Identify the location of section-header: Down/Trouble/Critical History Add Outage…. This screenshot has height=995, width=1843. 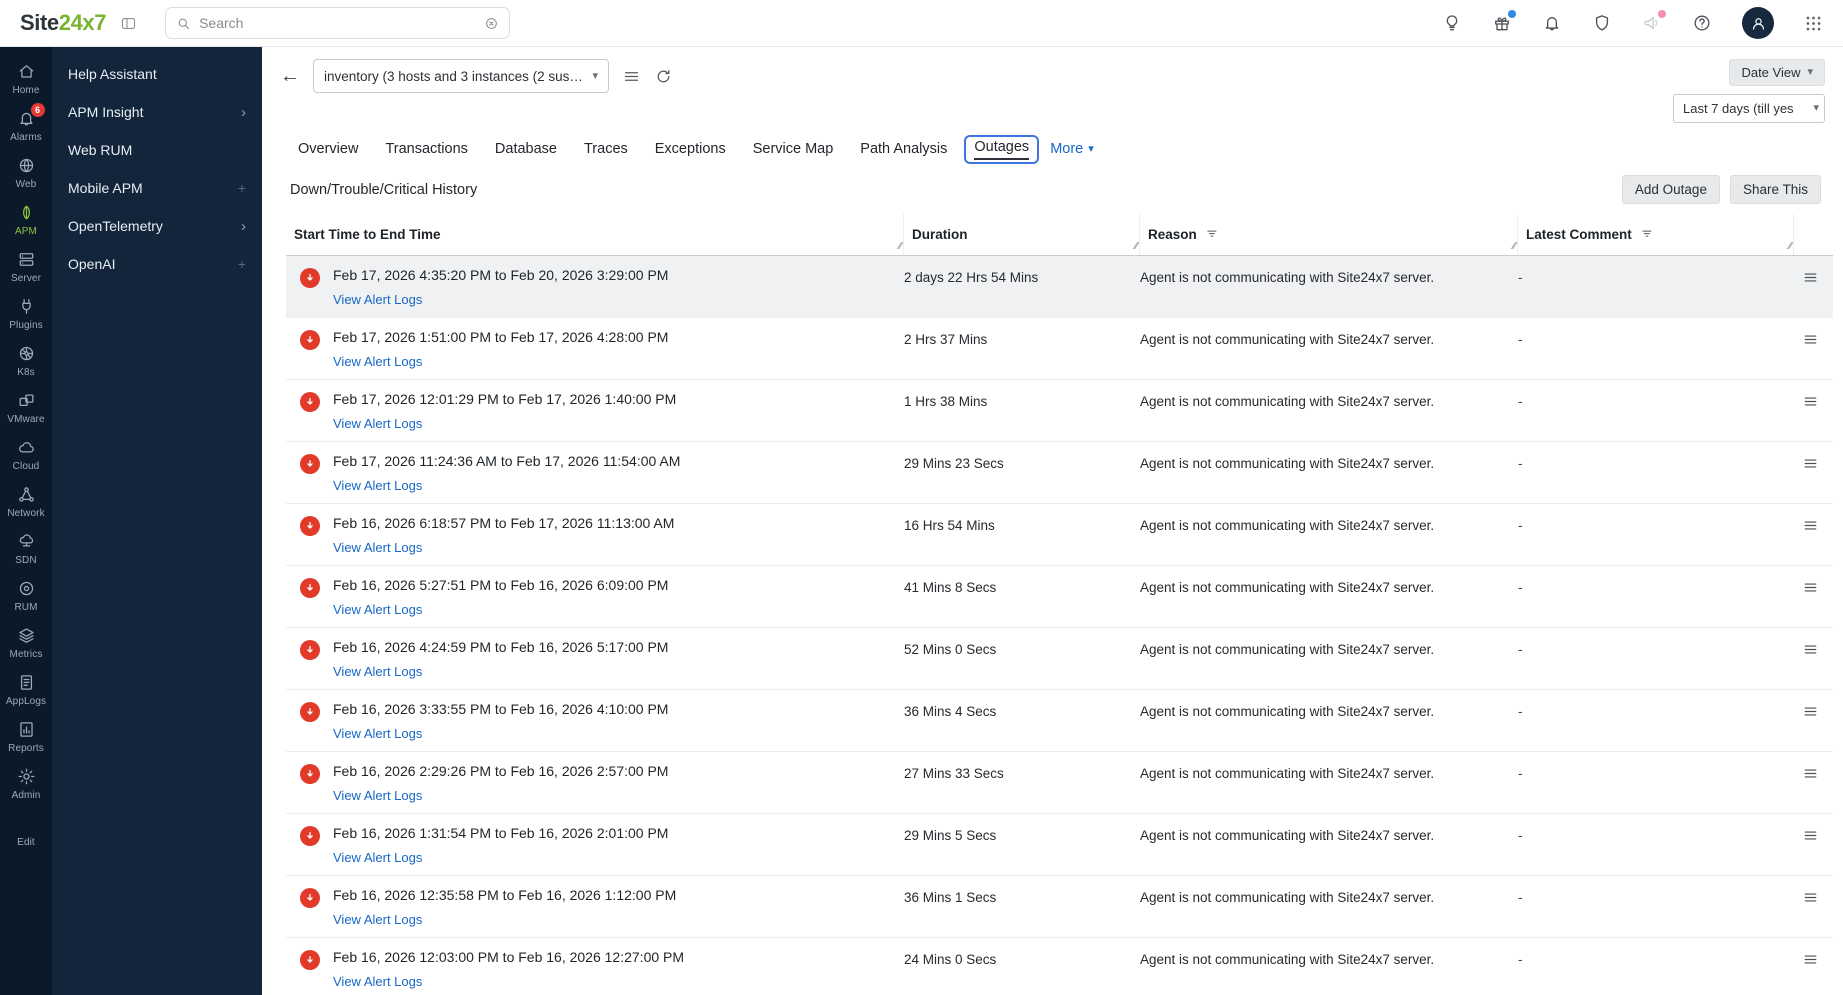
(1052, 188).